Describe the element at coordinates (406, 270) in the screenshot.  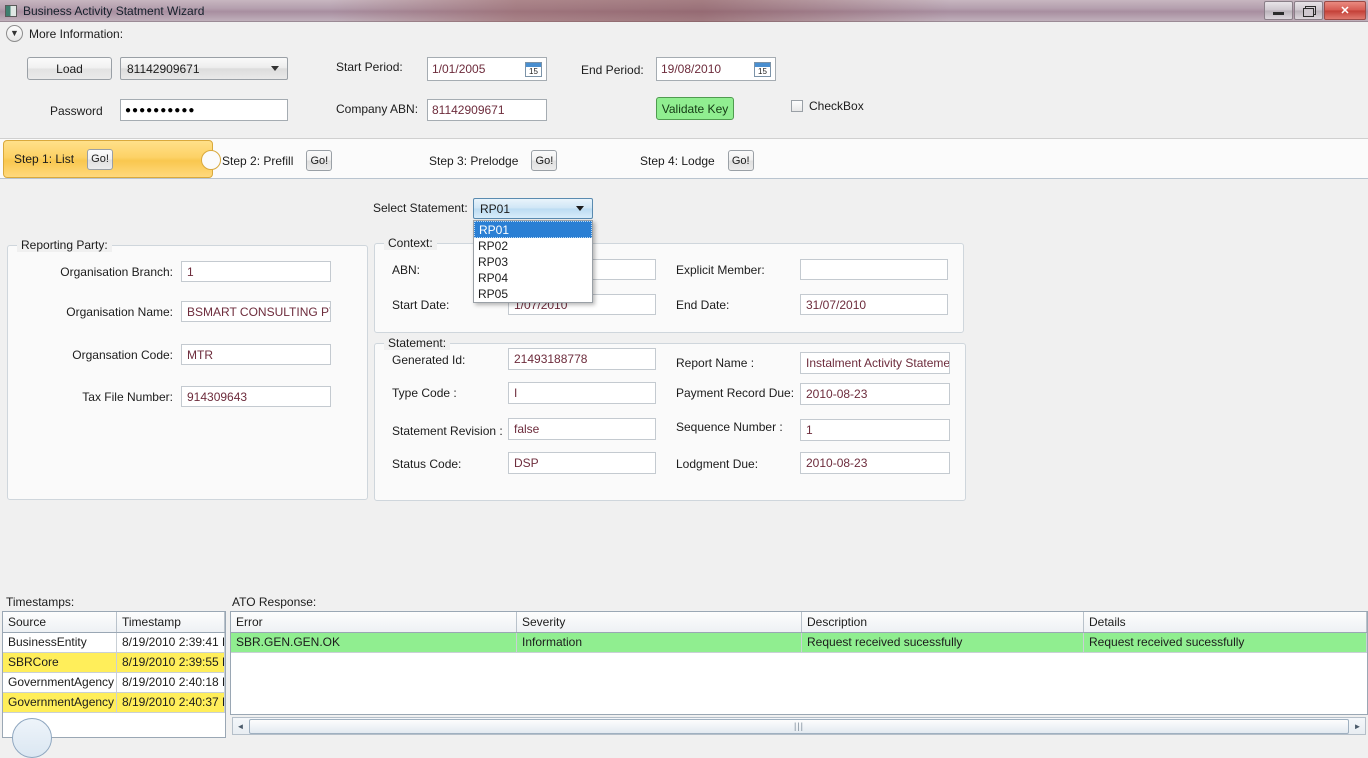
I see `abn-label: ABN:` at that location.